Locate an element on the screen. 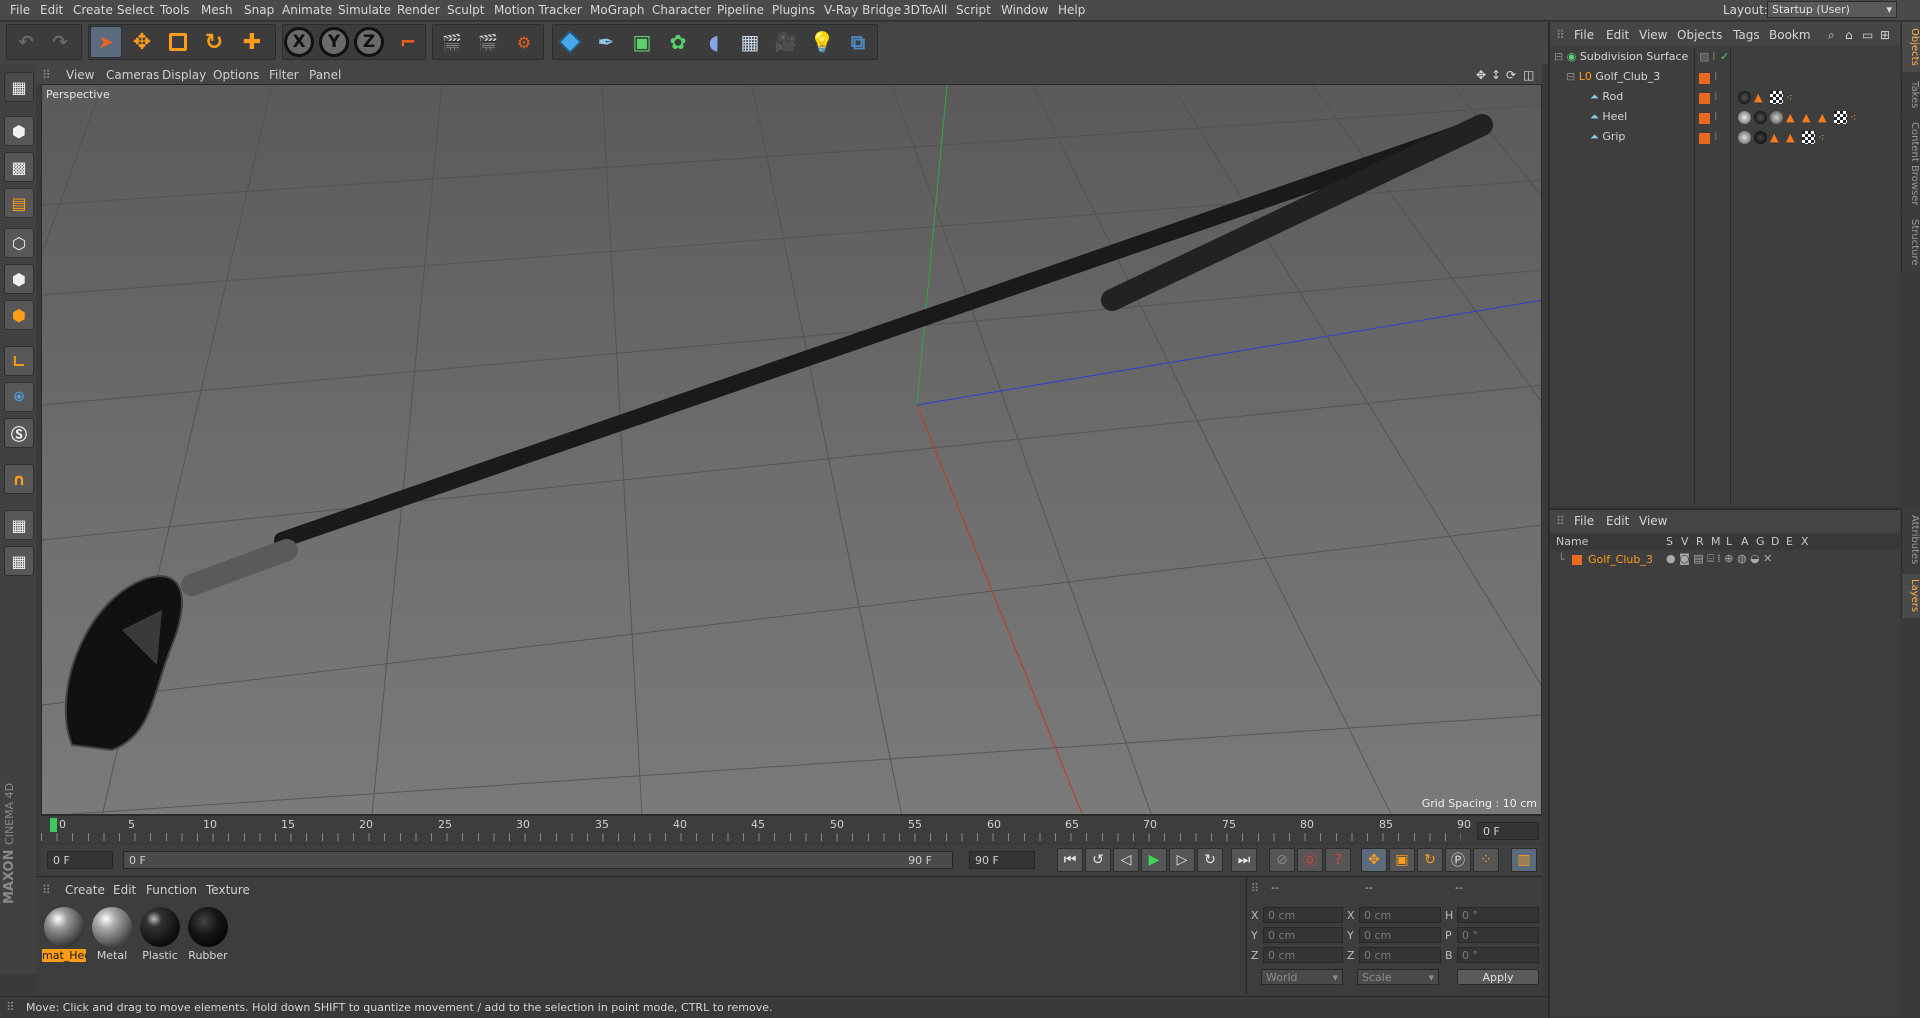 Image resolution: width=1920 pixels, height=1018 pixels. light-icon: 💡 is located at coordinates (822, 42).